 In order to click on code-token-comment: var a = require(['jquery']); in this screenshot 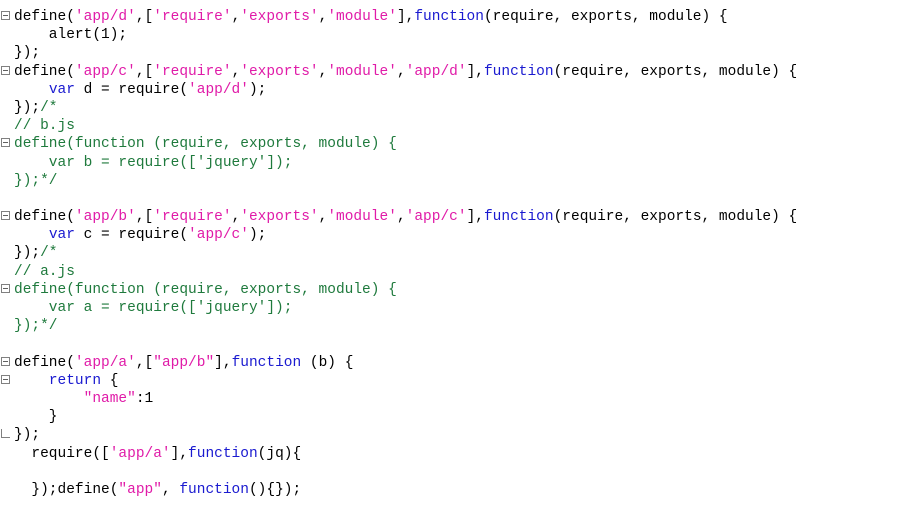, I will do `click(153, 308)`.